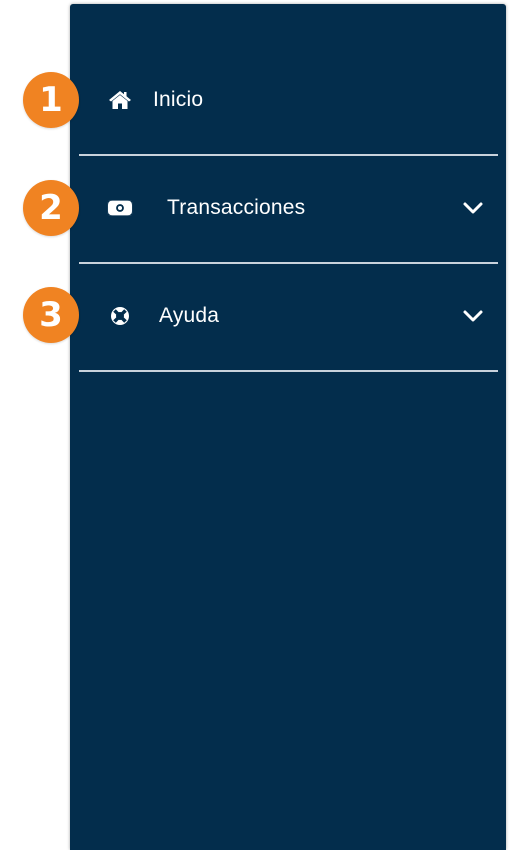 This screenshot has width=513, height=850. What do you see at coordinates (51, 100) in the screenshot?
I see `step-badge-1: 1` at bounding box center [51, 100].